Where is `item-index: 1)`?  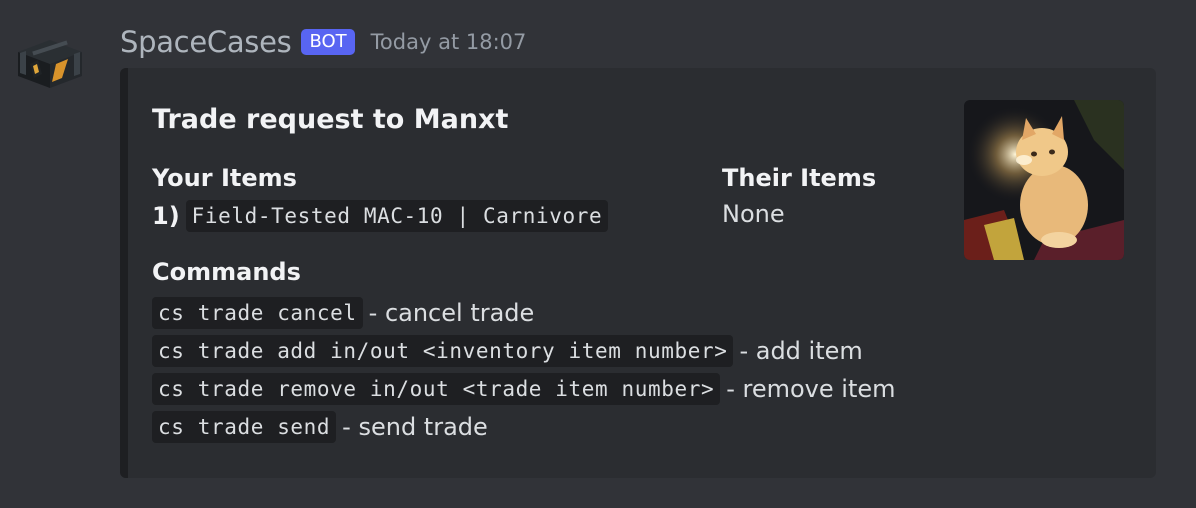
item-index: 1) is located at coordinates (166, 216).